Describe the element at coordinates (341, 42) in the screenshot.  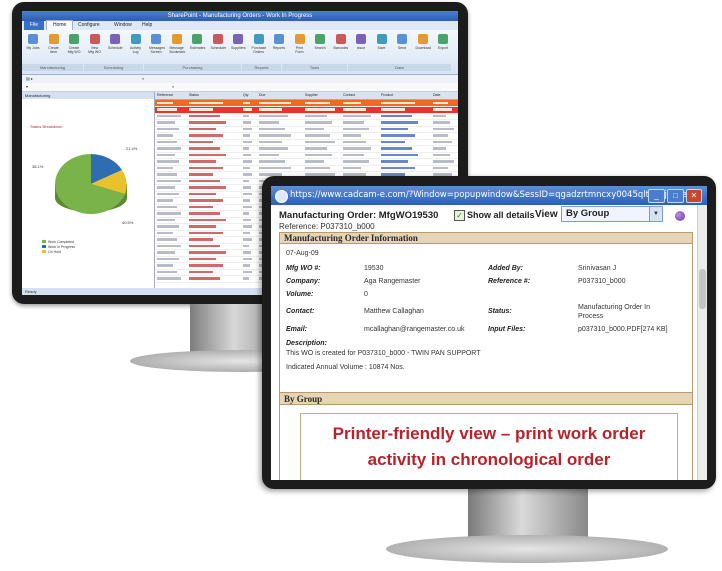
I see `ribbon-button: Barcodes` at that location.